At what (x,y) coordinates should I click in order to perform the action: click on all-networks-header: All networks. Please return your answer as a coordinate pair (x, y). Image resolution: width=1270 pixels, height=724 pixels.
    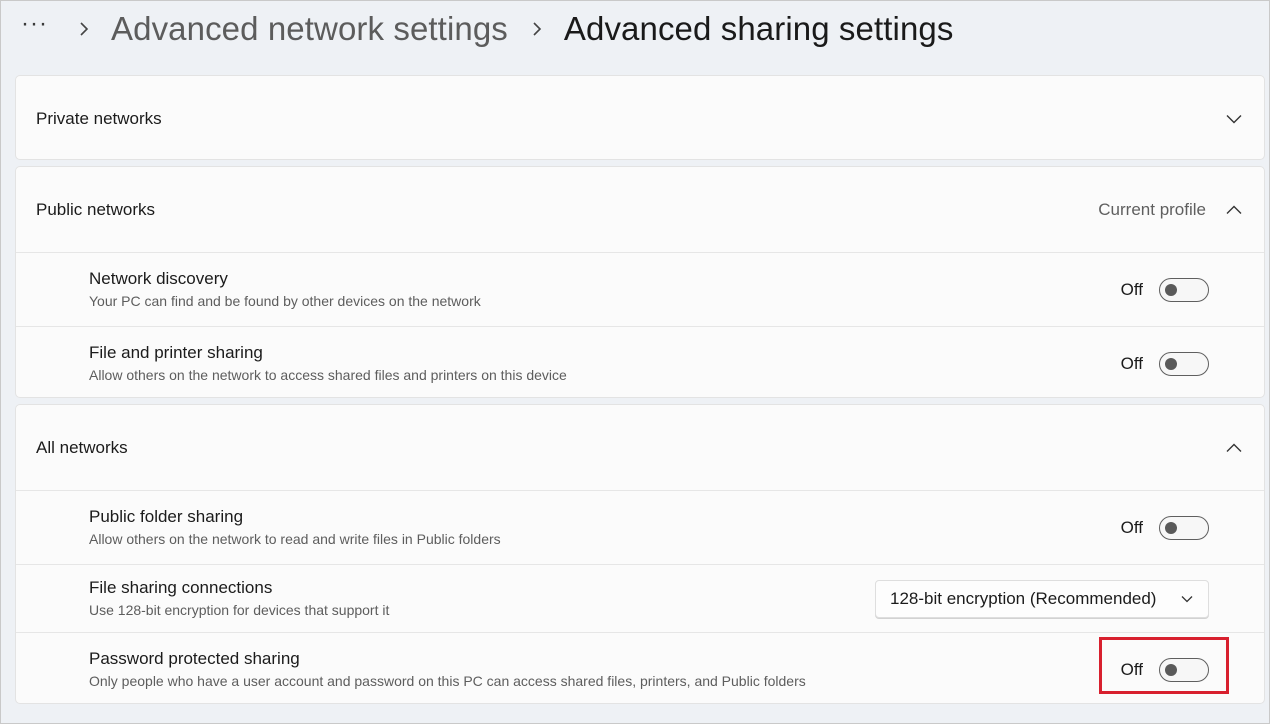
    Looking at the image, I should click on (640, 447).